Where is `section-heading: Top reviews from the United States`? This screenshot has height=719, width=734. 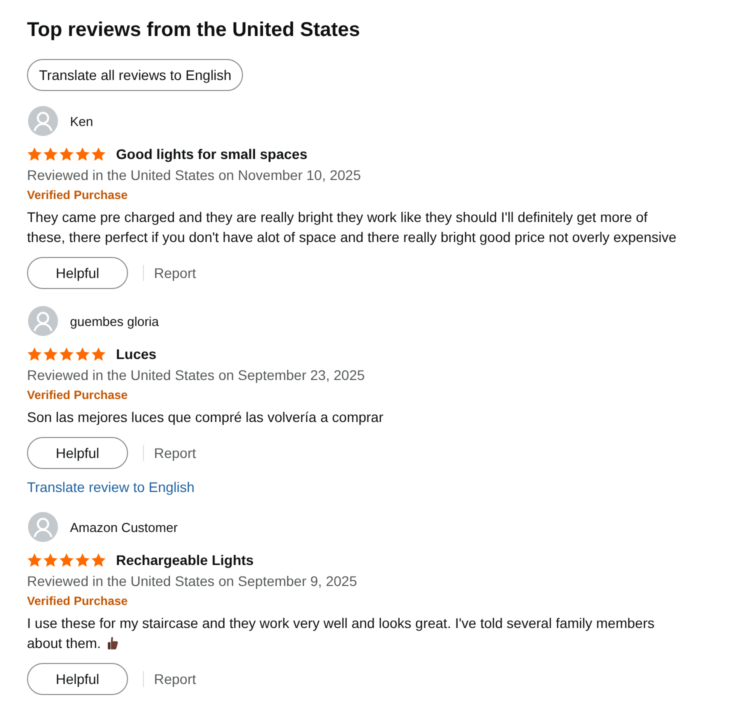
section-heading: Top reviews from the United States is located at coordinates (194, 30).